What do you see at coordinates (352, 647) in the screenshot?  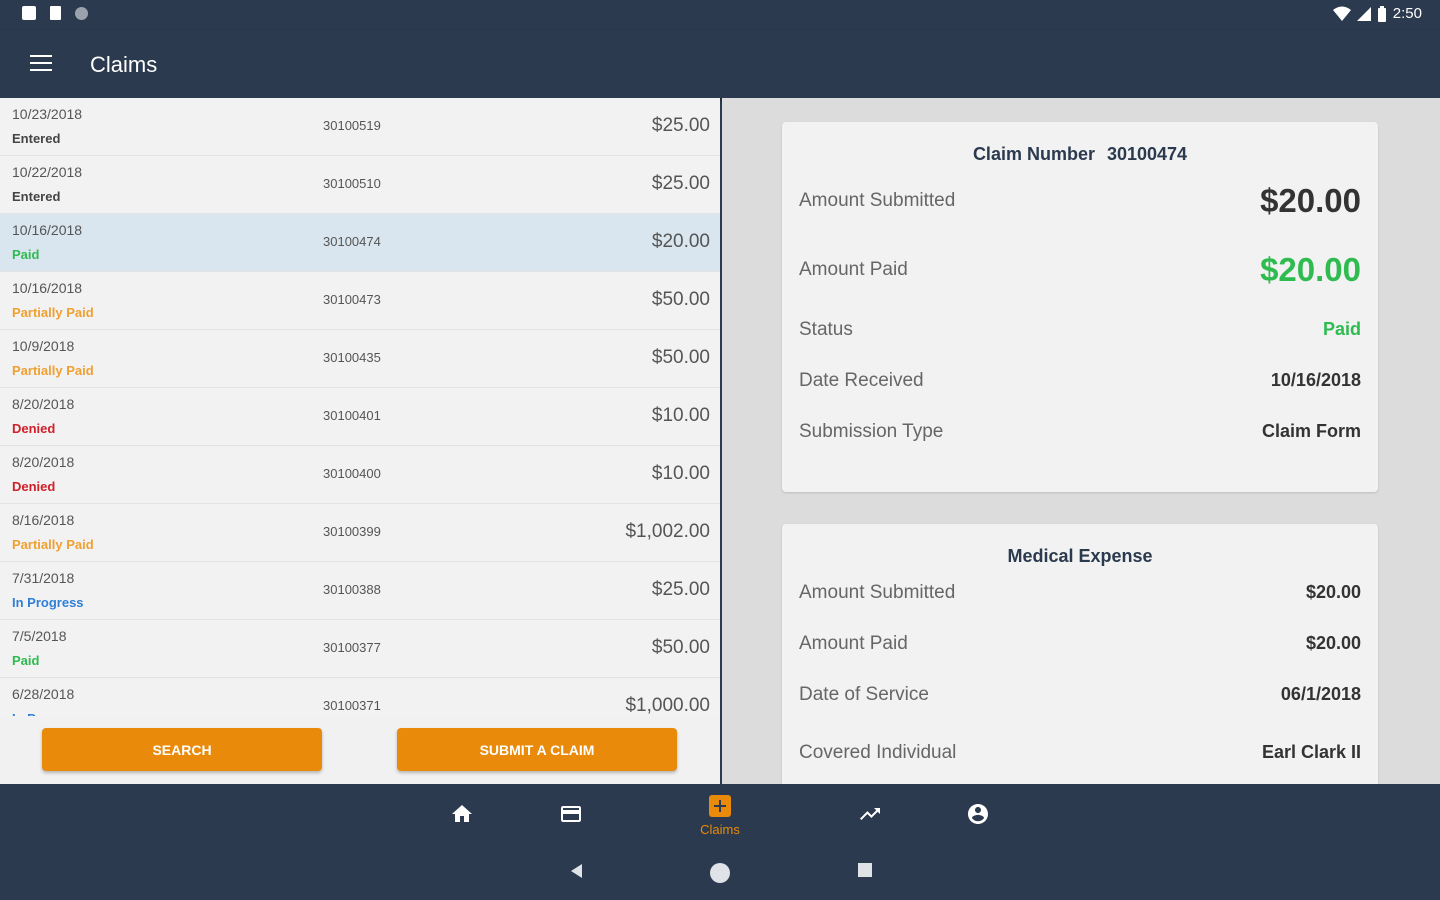 I see `claim-number: 30100377` at bounding box center [352, 647].